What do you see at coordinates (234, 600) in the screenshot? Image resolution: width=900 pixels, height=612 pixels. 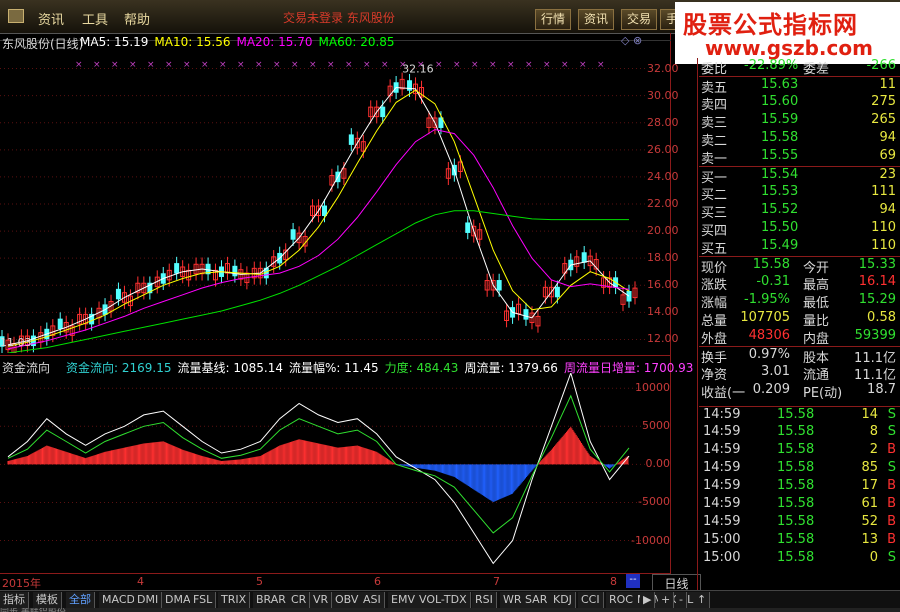 I see `tab-trix: TRIX` at bounding box center [234, 600].